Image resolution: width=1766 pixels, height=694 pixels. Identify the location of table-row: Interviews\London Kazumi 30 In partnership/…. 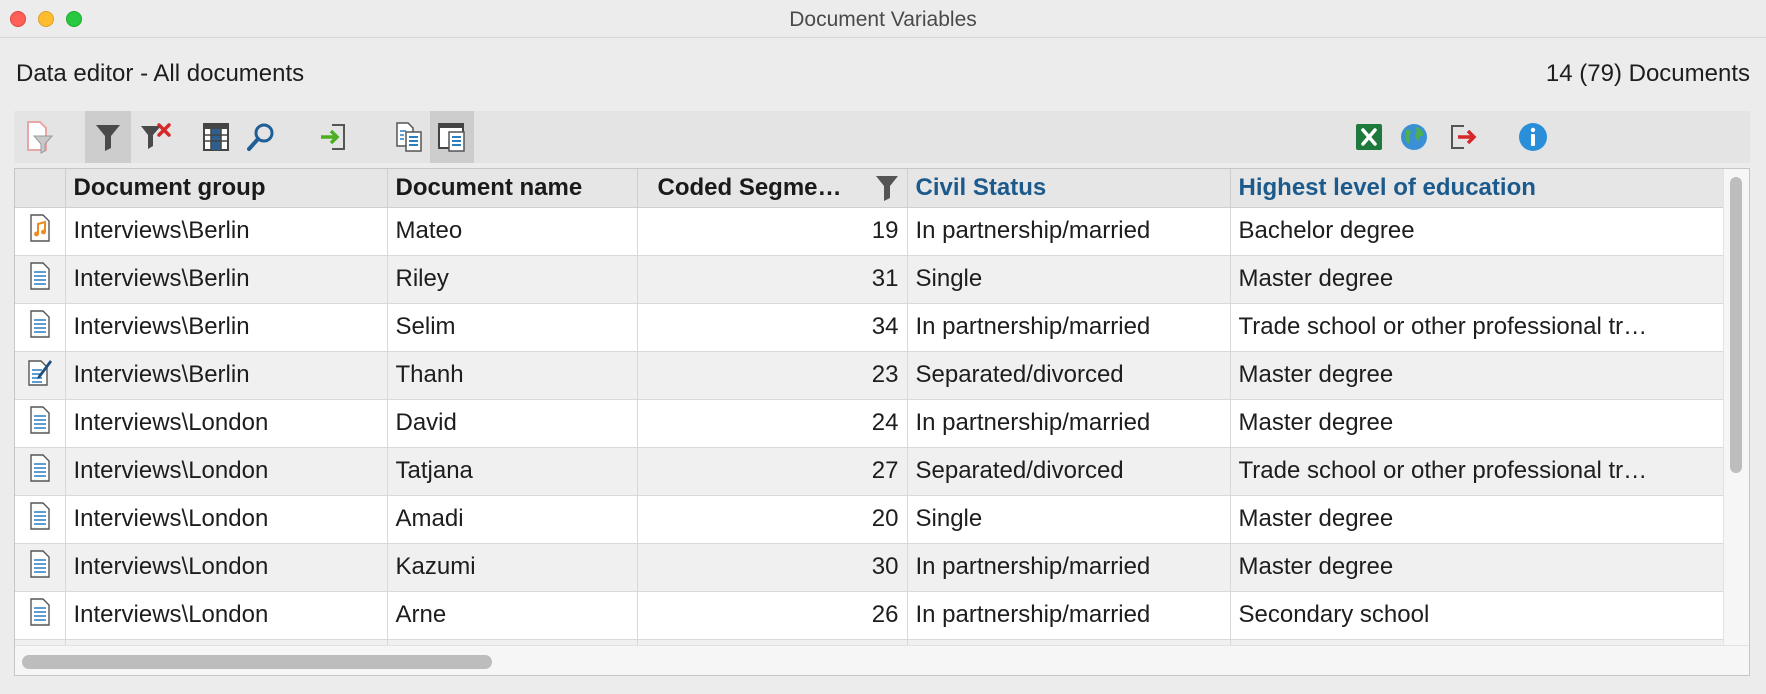
(869, 567).